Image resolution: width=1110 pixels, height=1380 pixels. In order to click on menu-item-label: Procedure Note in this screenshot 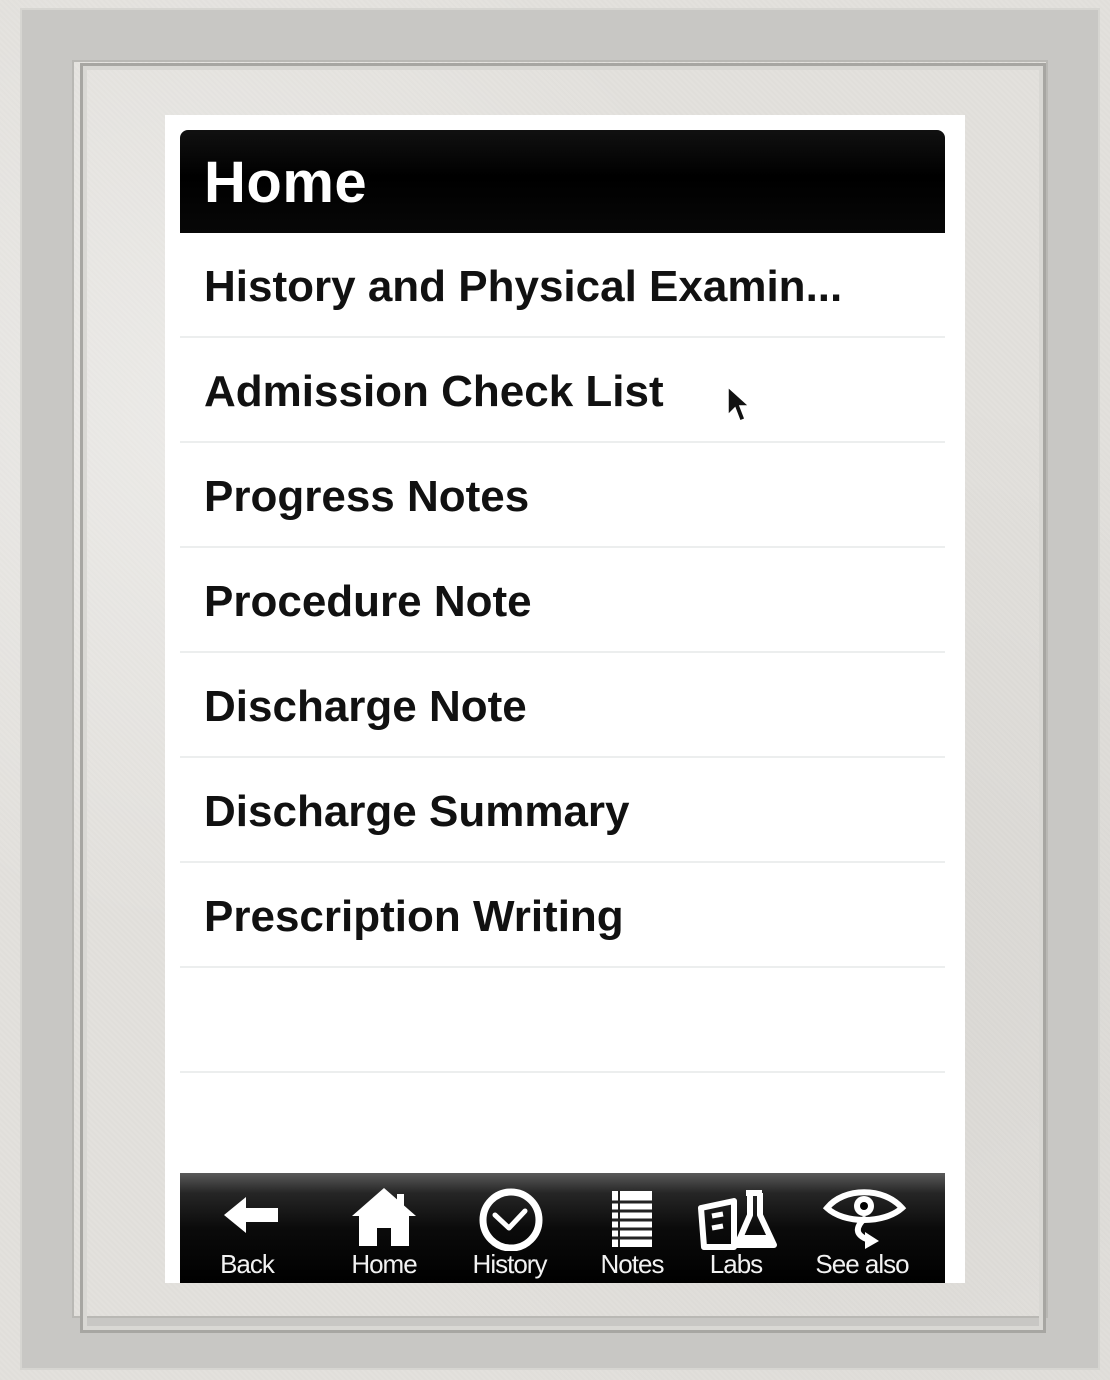, I will do `click(368, 601)`.